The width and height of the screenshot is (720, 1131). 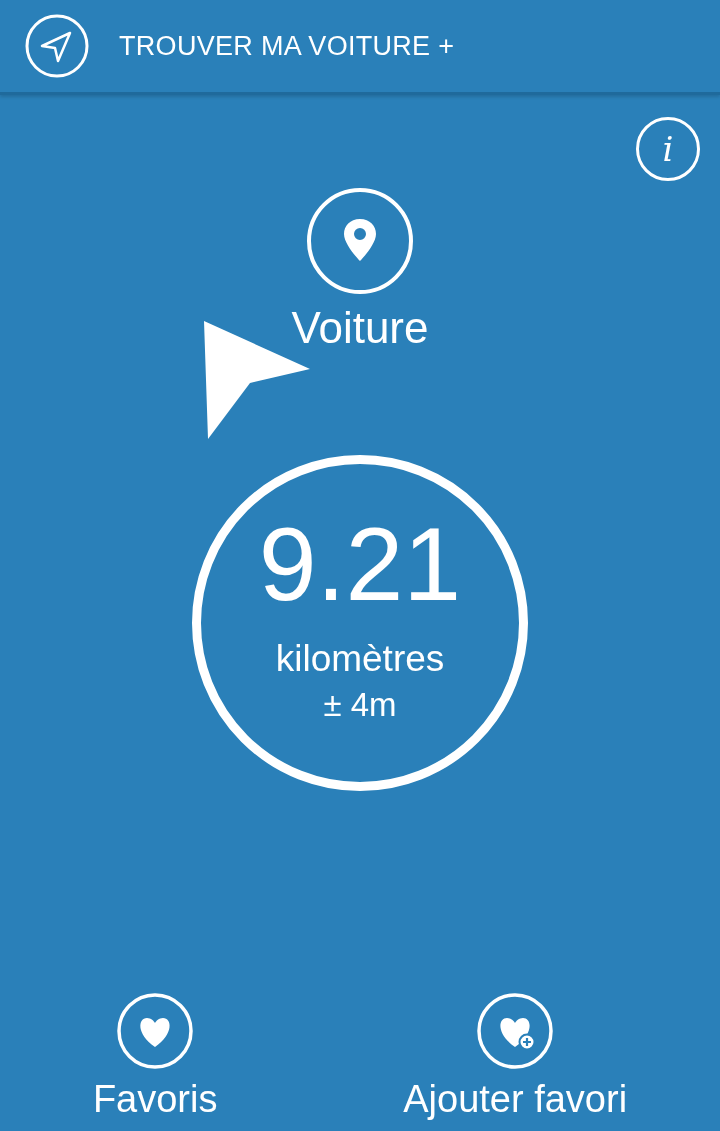 I want to click on add-favorite-button: Ajouter favori, so click(x=515, y=1056).